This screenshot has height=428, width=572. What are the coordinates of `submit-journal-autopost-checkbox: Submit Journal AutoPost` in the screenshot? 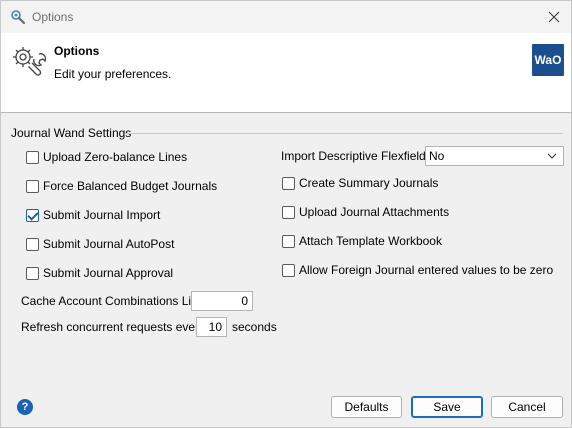 It's located at (100, 244).